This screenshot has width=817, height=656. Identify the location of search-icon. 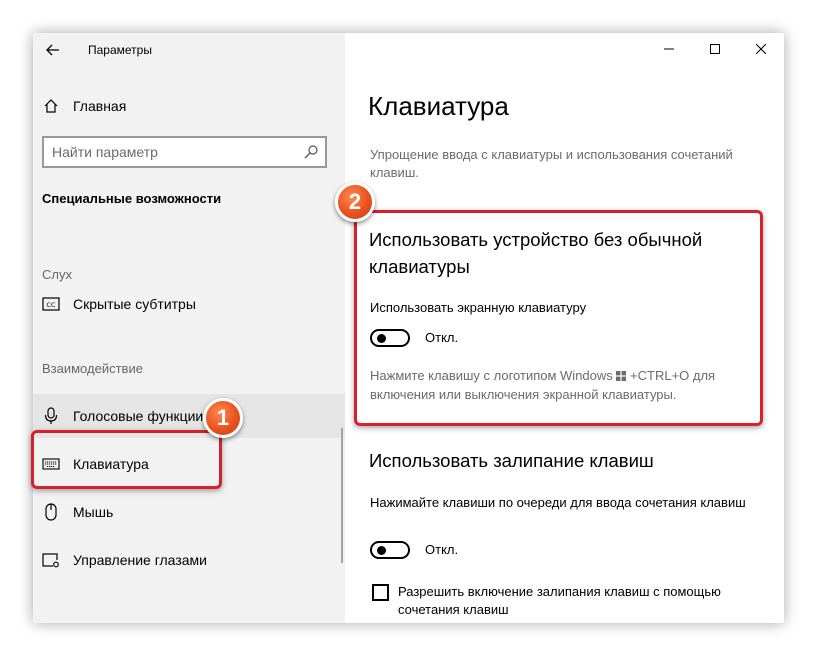
(311, 152).